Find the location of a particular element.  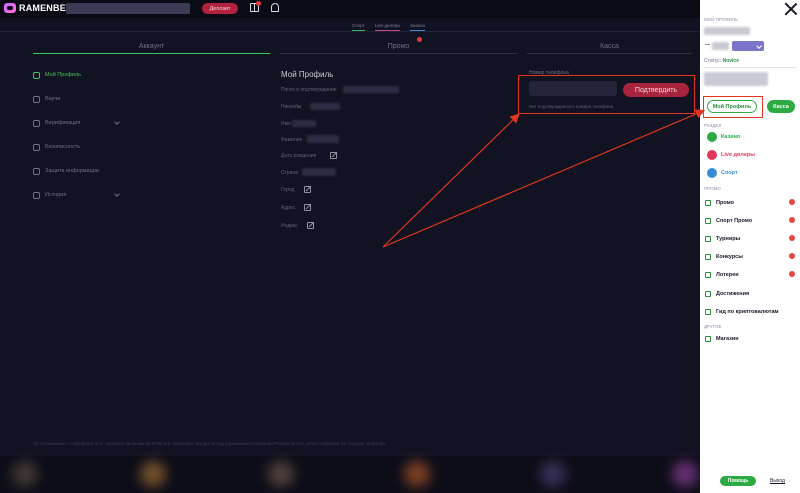

arrow-to-my-profile is located at coordinates (544, 178).